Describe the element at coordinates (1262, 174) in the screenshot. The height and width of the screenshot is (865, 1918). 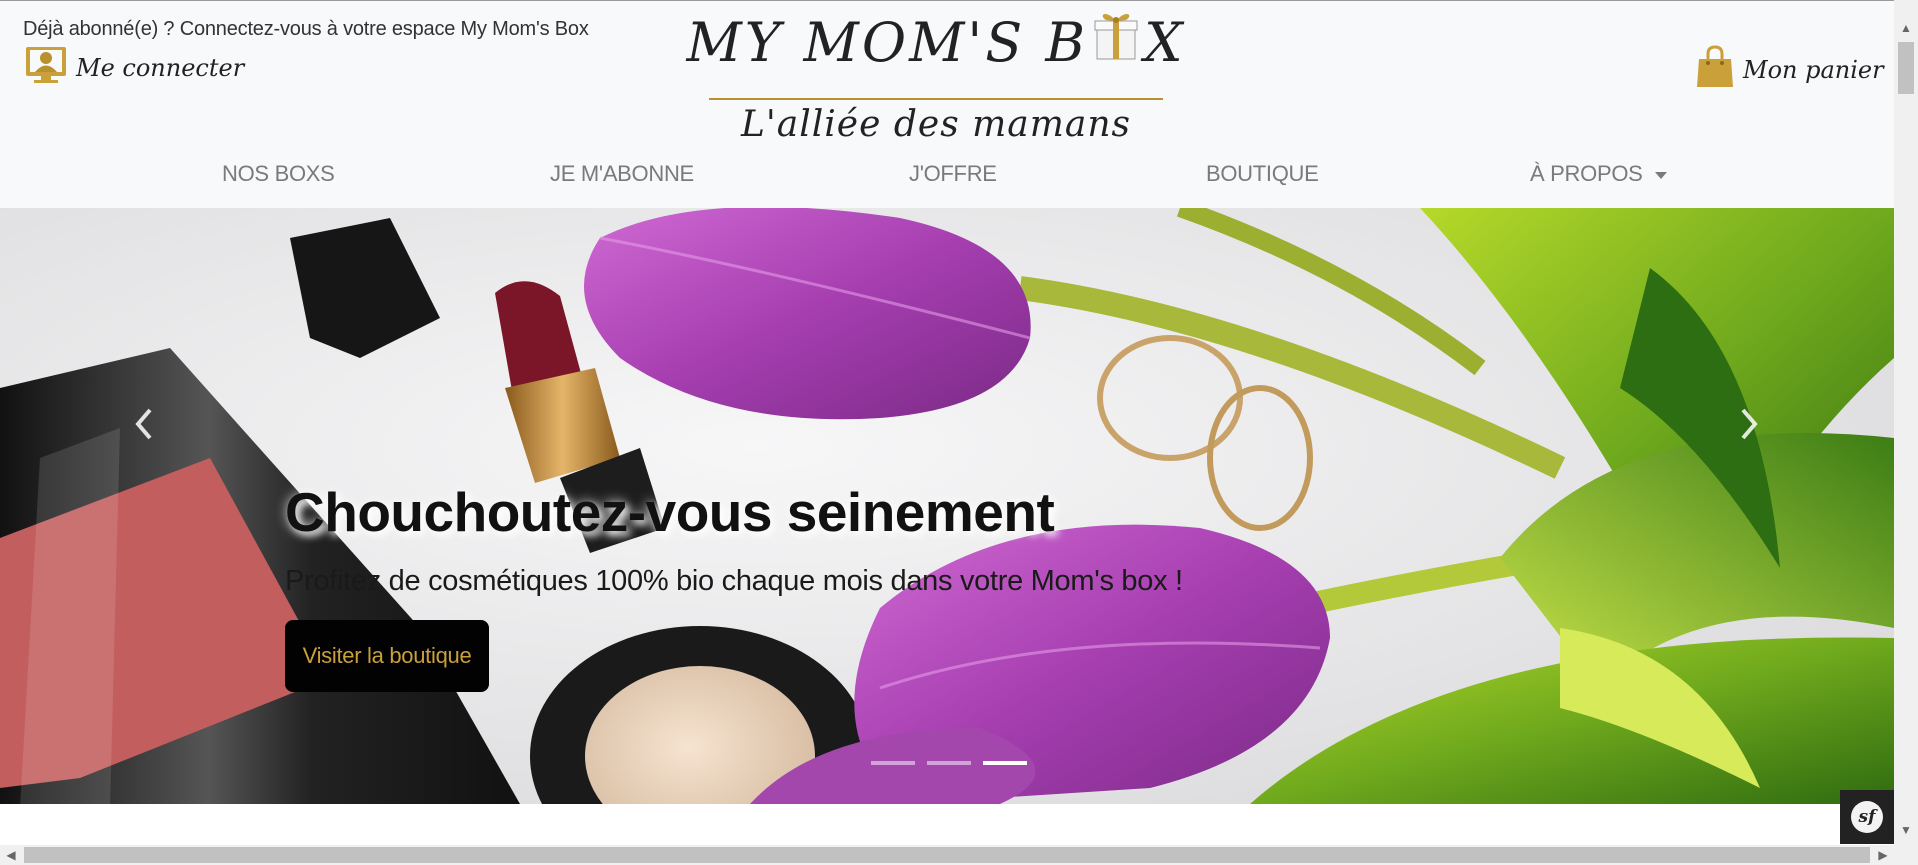
I see `nav-item-boutique: BOUTIQUE` at that location.